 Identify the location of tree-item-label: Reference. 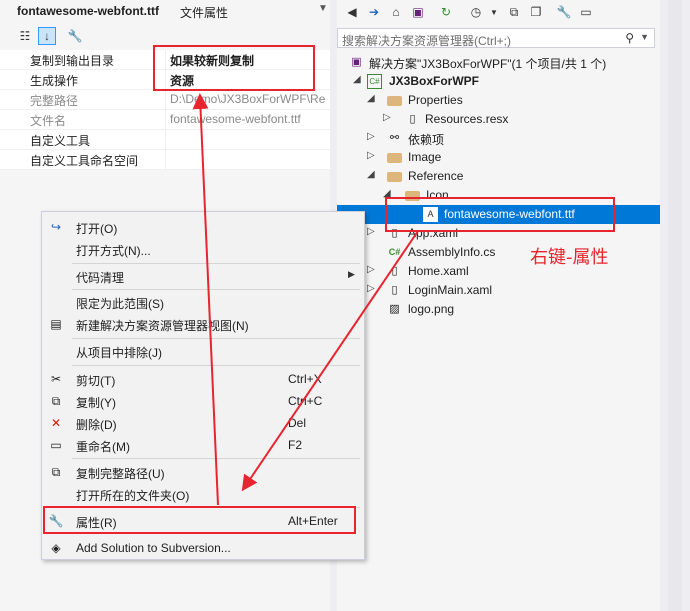
(436, 176).